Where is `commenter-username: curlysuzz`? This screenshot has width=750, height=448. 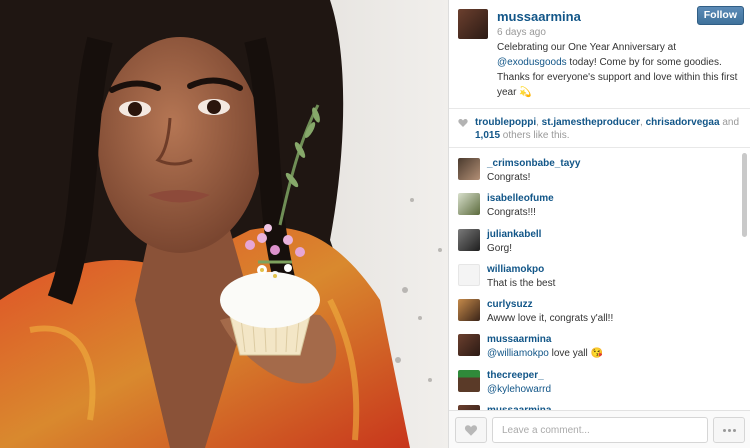
commenter-username: curlysuzz is located at coordinates (510, 304).